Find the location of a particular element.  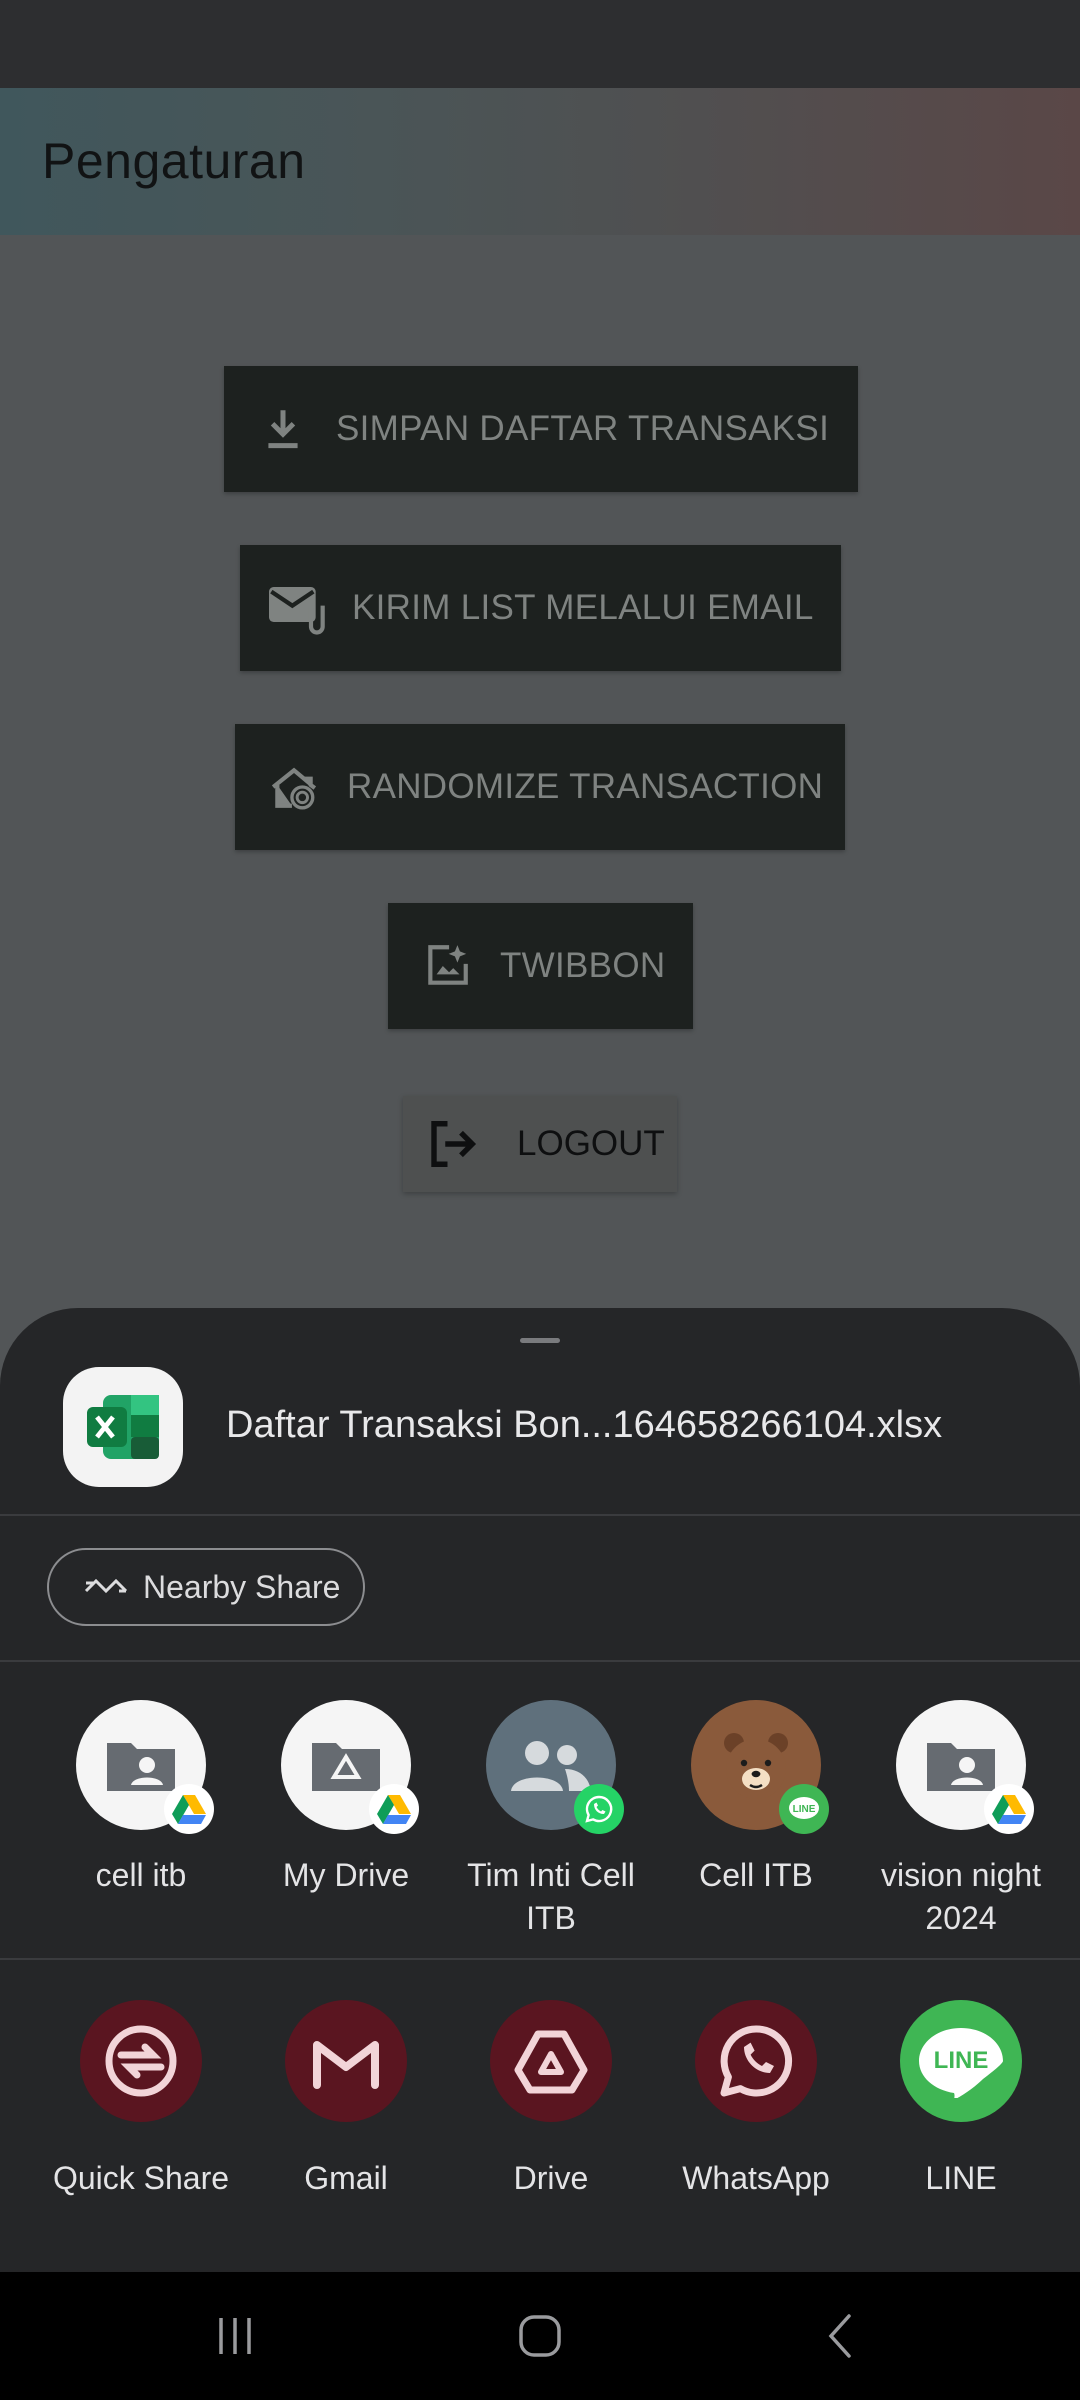

share-target-label: Cell ITB is located at coordinates (756, 1875).